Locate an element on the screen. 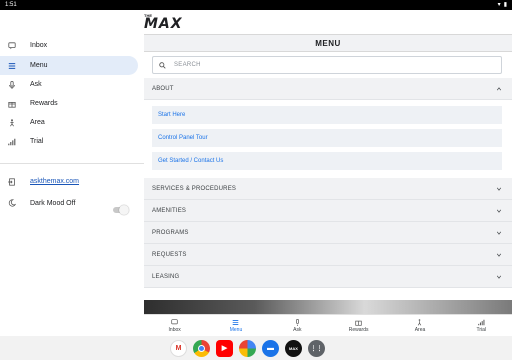 The height and width of the screenshot is (360, 512). bottom-nav-trial: Trial is located at coordinates (481, 326).